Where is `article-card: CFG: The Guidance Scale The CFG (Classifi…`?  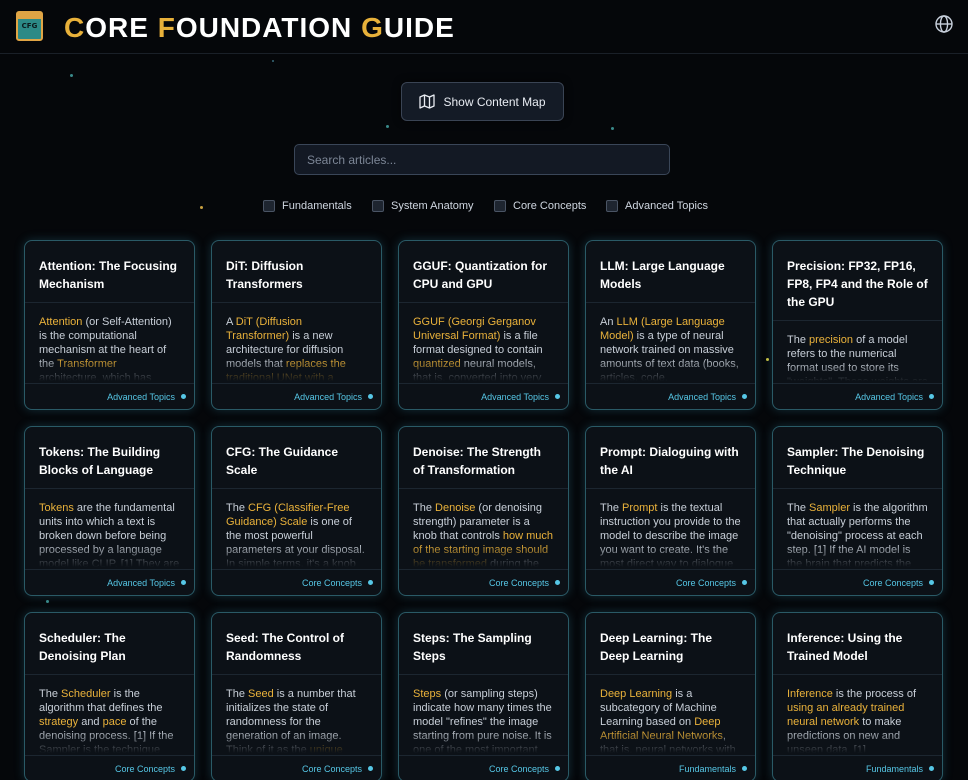
article-card: CFG: The Guidance Scale The CFG (Classifi… is located at coordinates (296, 511).